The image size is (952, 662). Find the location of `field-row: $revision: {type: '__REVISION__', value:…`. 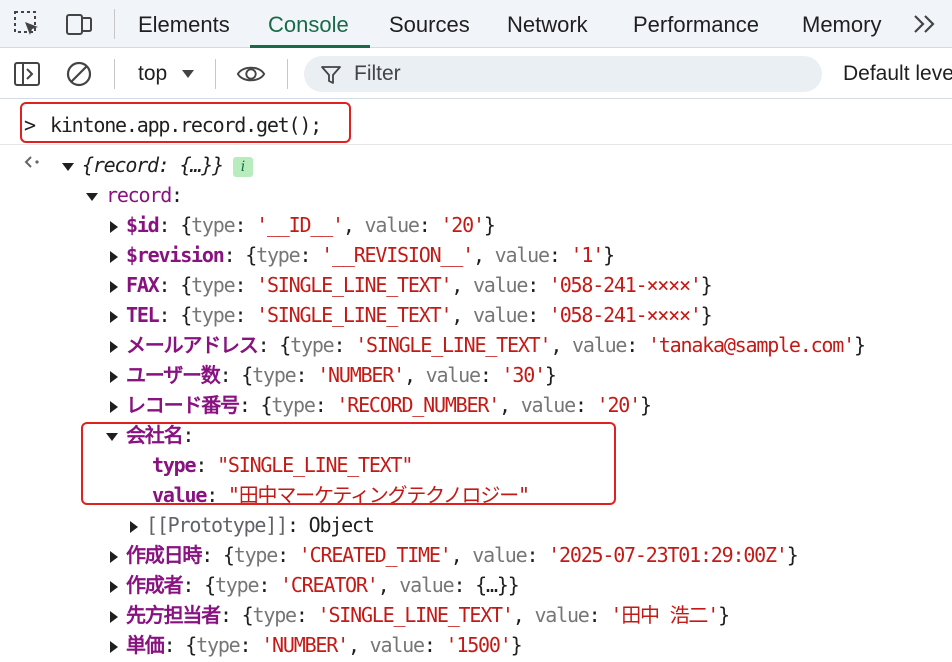

field-row: $revision: {type: '__REVISION__', value:… is located at coordinates (362, 255).